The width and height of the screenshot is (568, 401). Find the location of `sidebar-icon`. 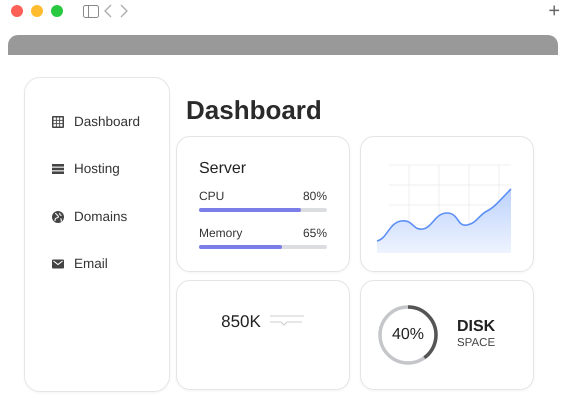

sidebar-icon is located at coordinates (91, 11).